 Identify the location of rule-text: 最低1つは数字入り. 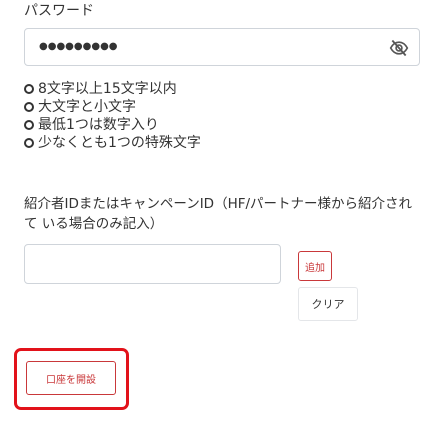
(98, 125).